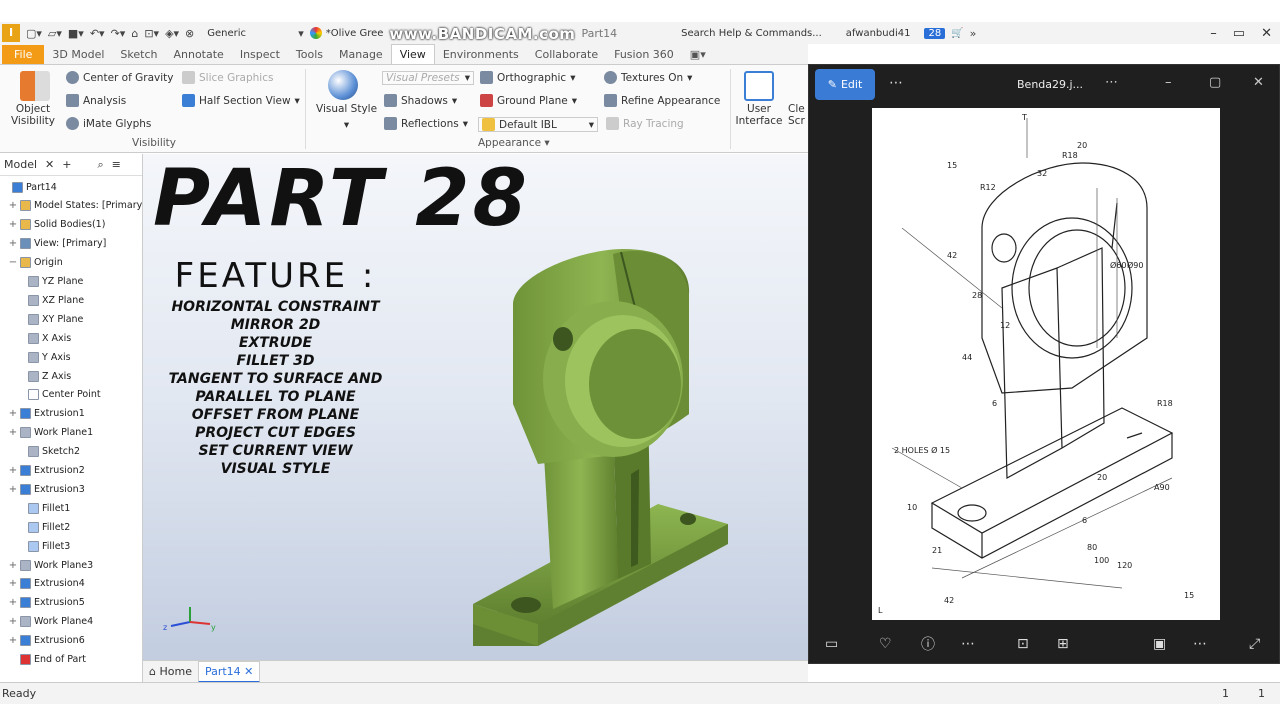 The height and width of the screenshot is (720, 1280). Describe the element at coordinates (43, 376) in the screenshot. I see `browser-item: Z Axis` at that location.